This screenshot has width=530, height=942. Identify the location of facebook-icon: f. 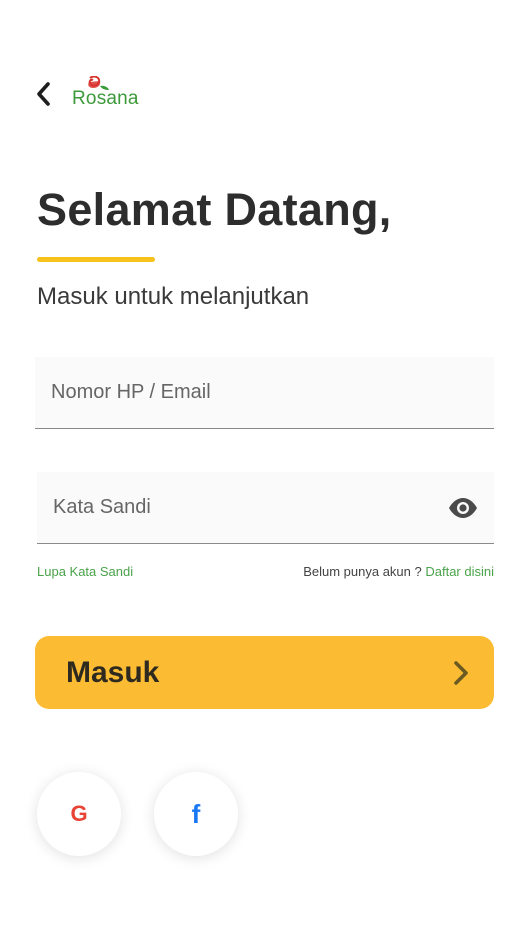
(196, 813).